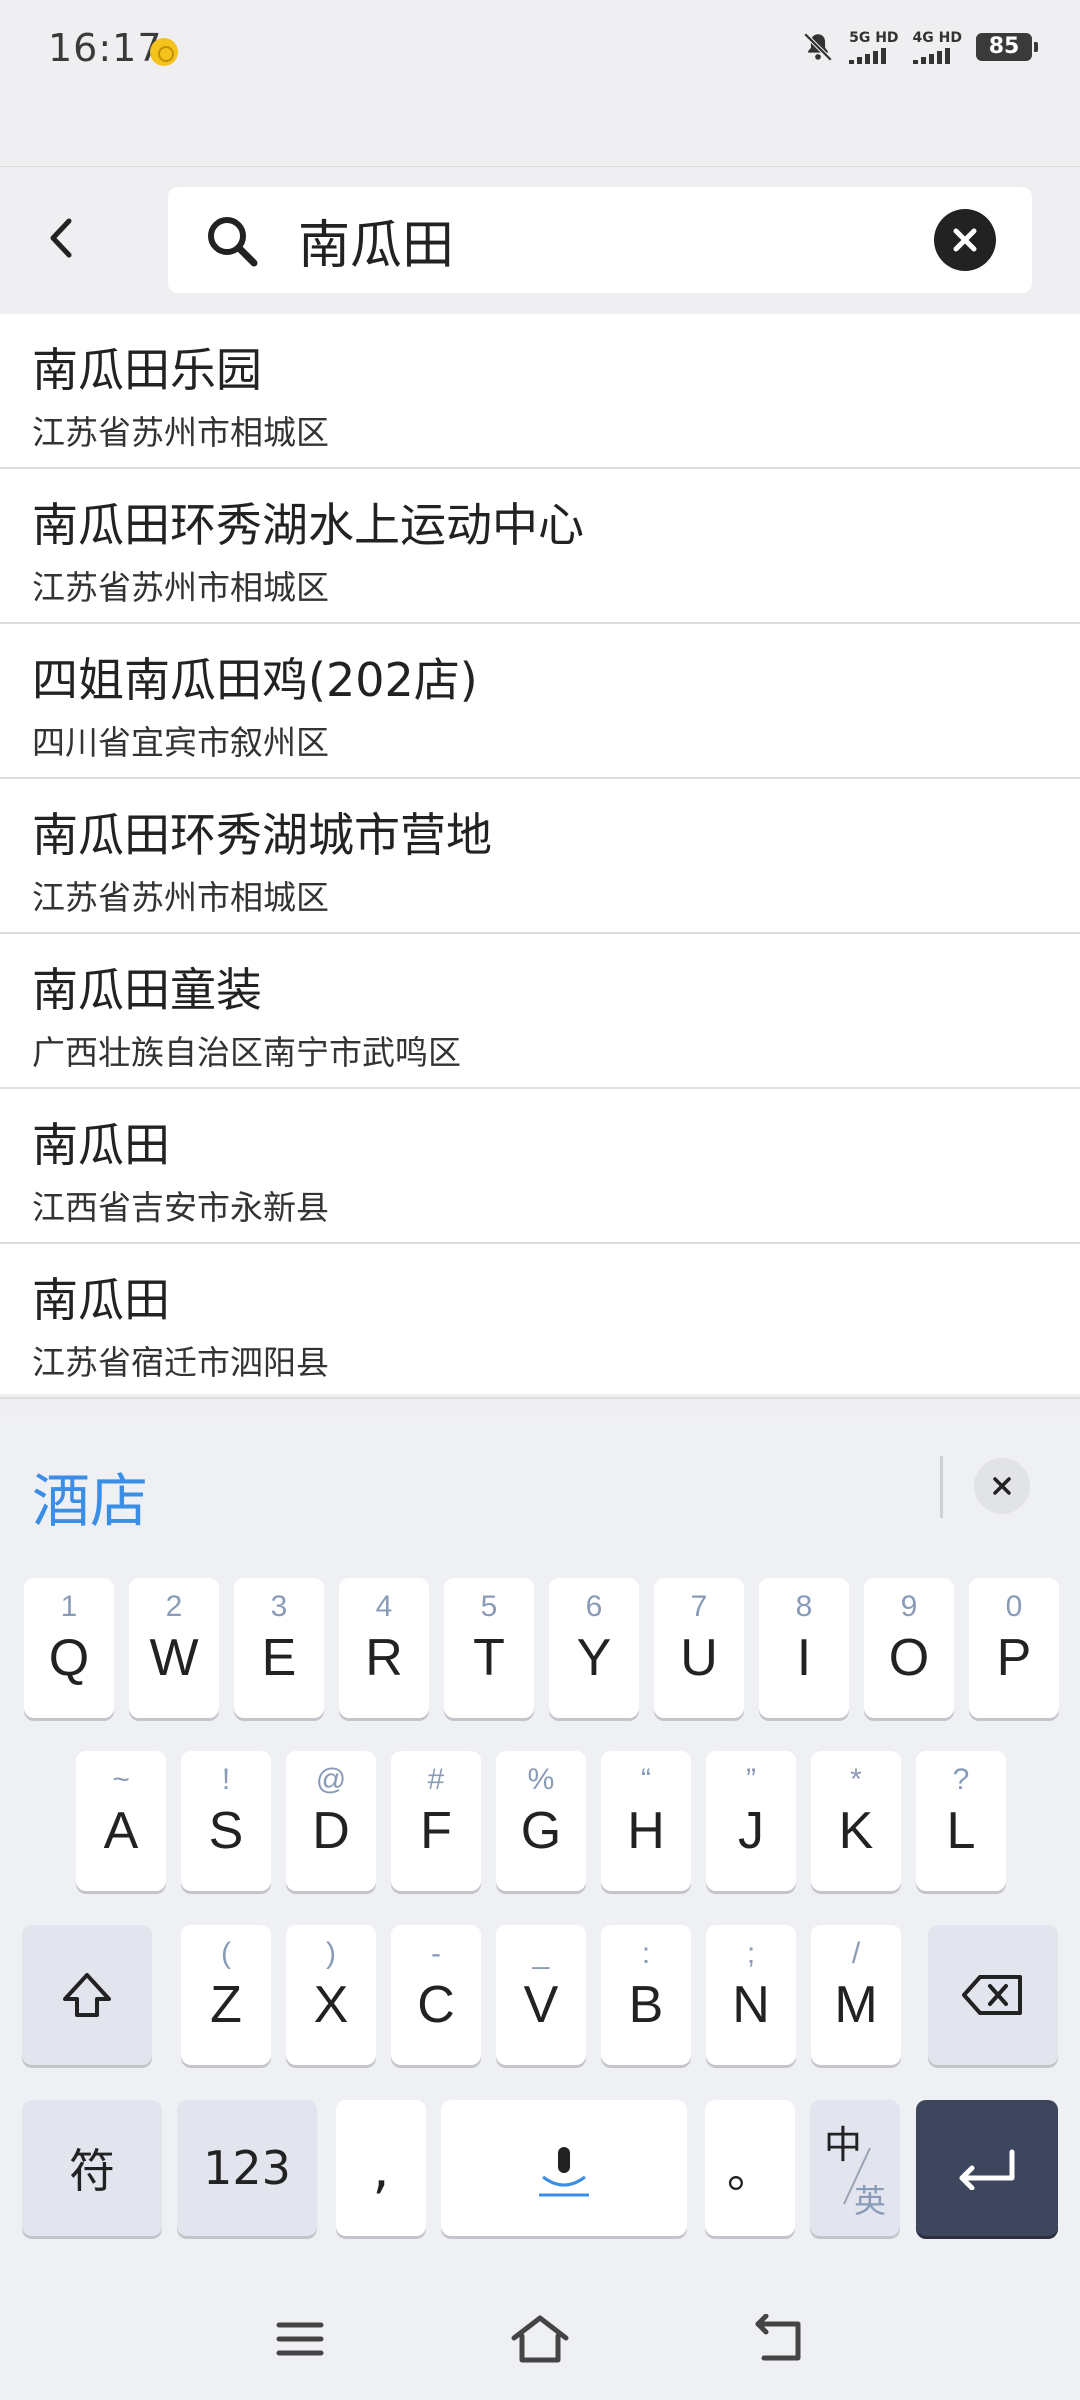 This screenshot has height=2400, width=1080. I want to click on key-d: @ D, so click(331, 1821).